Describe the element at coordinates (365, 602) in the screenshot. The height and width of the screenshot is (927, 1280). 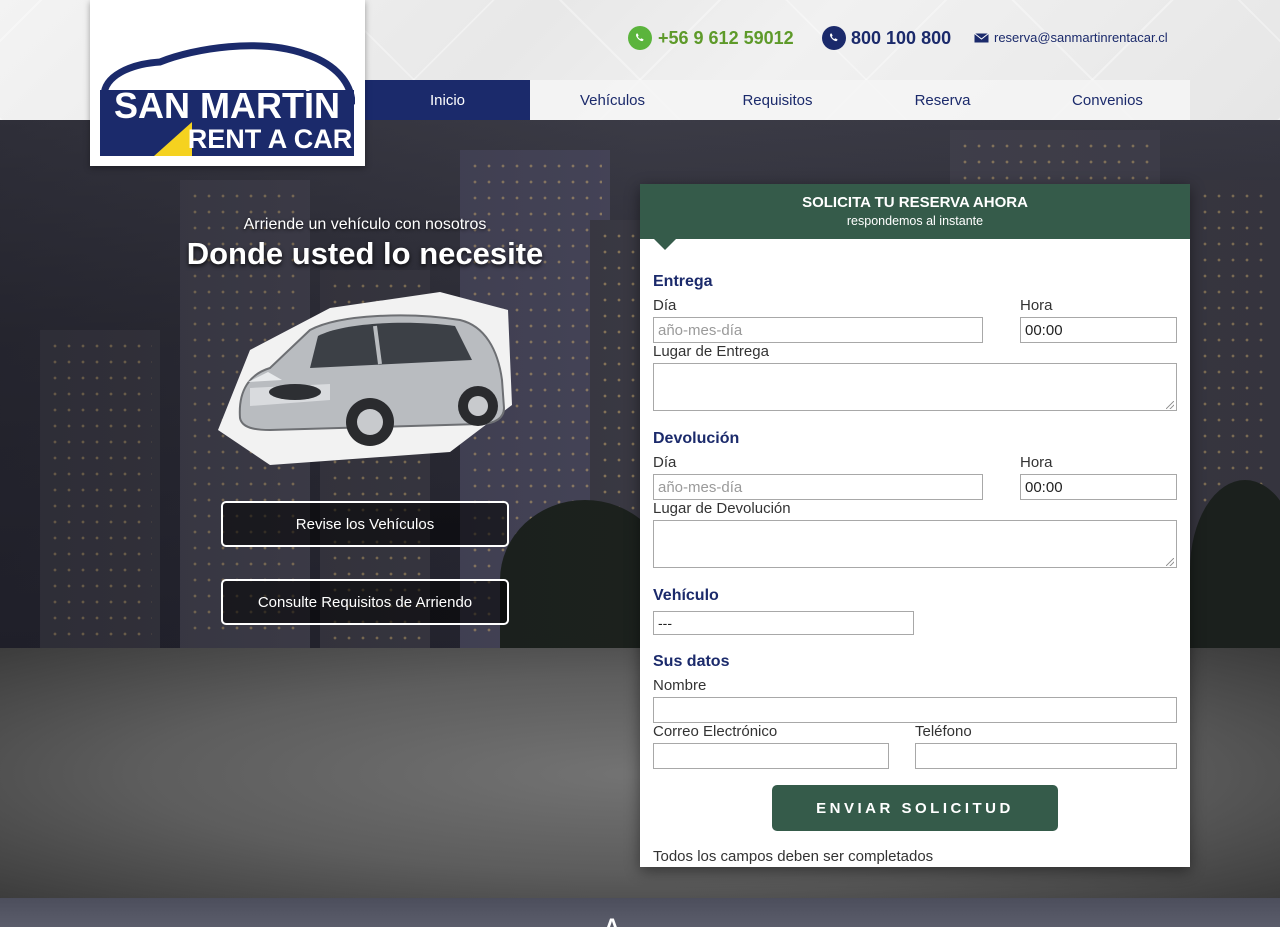
I see `rental-requirements-button: Consulte Requisitos de Arriendo` at that location.